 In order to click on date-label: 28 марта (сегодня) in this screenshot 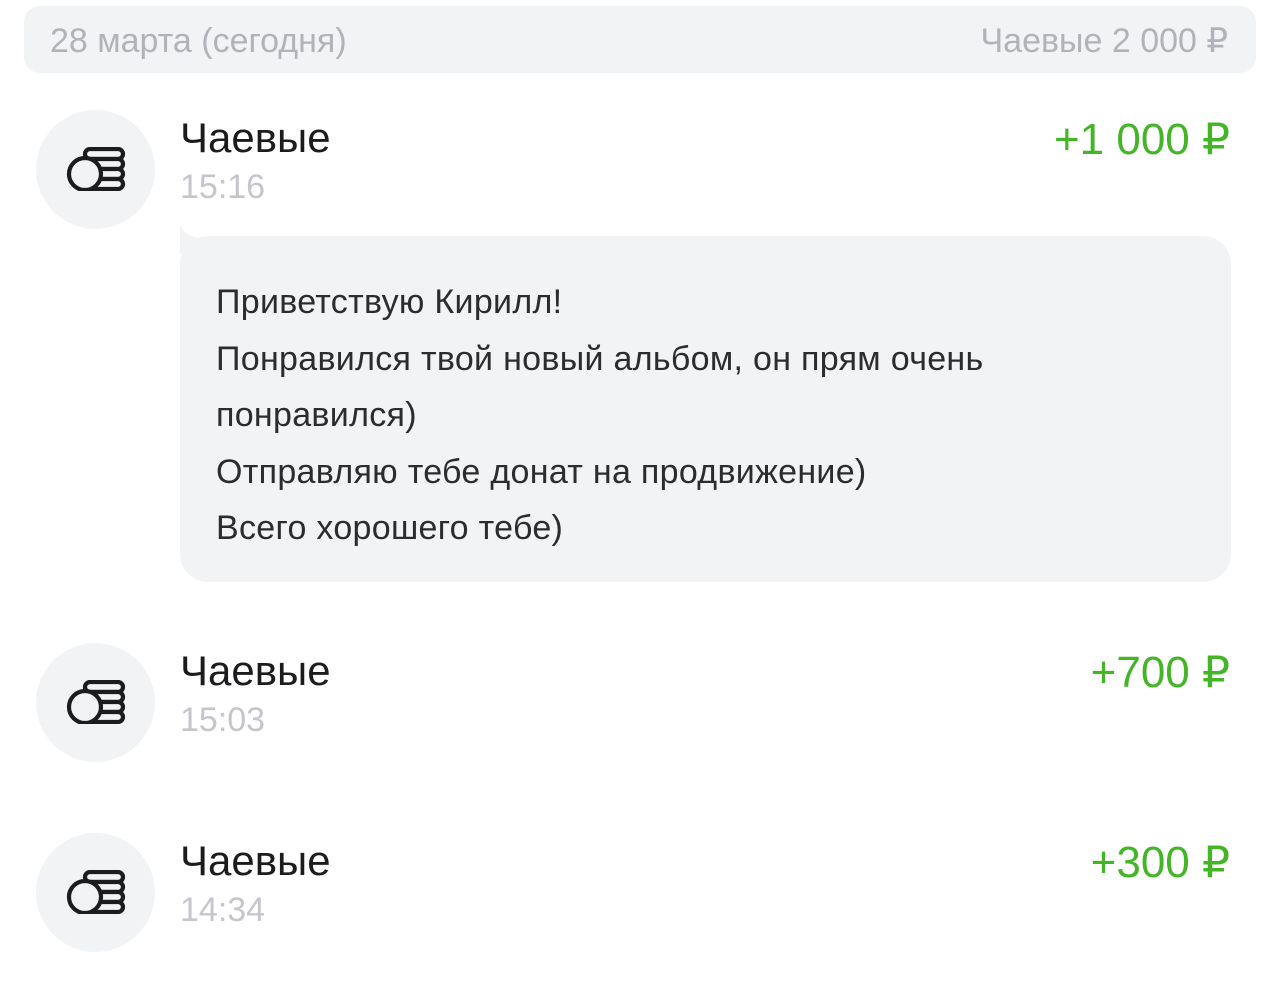, I will do `click(198, 41)`.